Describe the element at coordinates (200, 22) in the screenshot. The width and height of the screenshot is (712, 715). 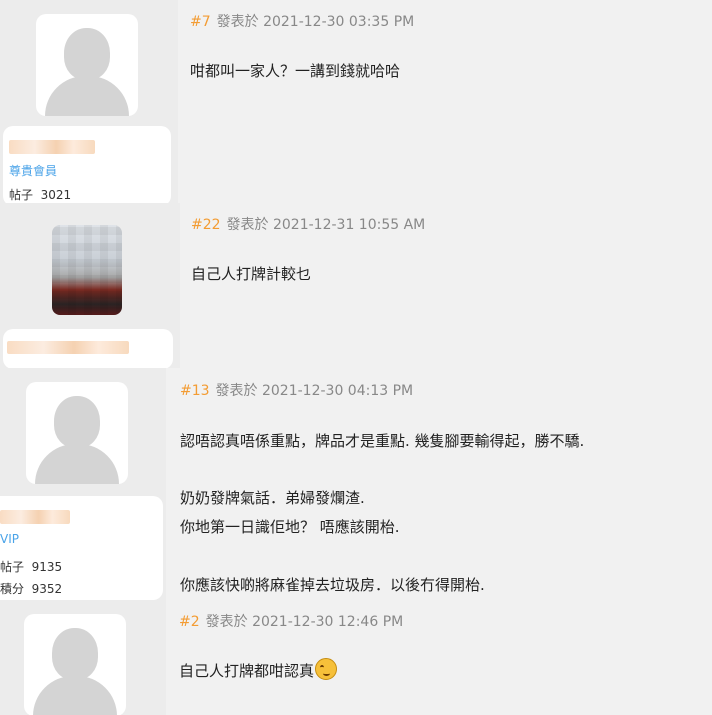
I see `post-number: #7` at that location.